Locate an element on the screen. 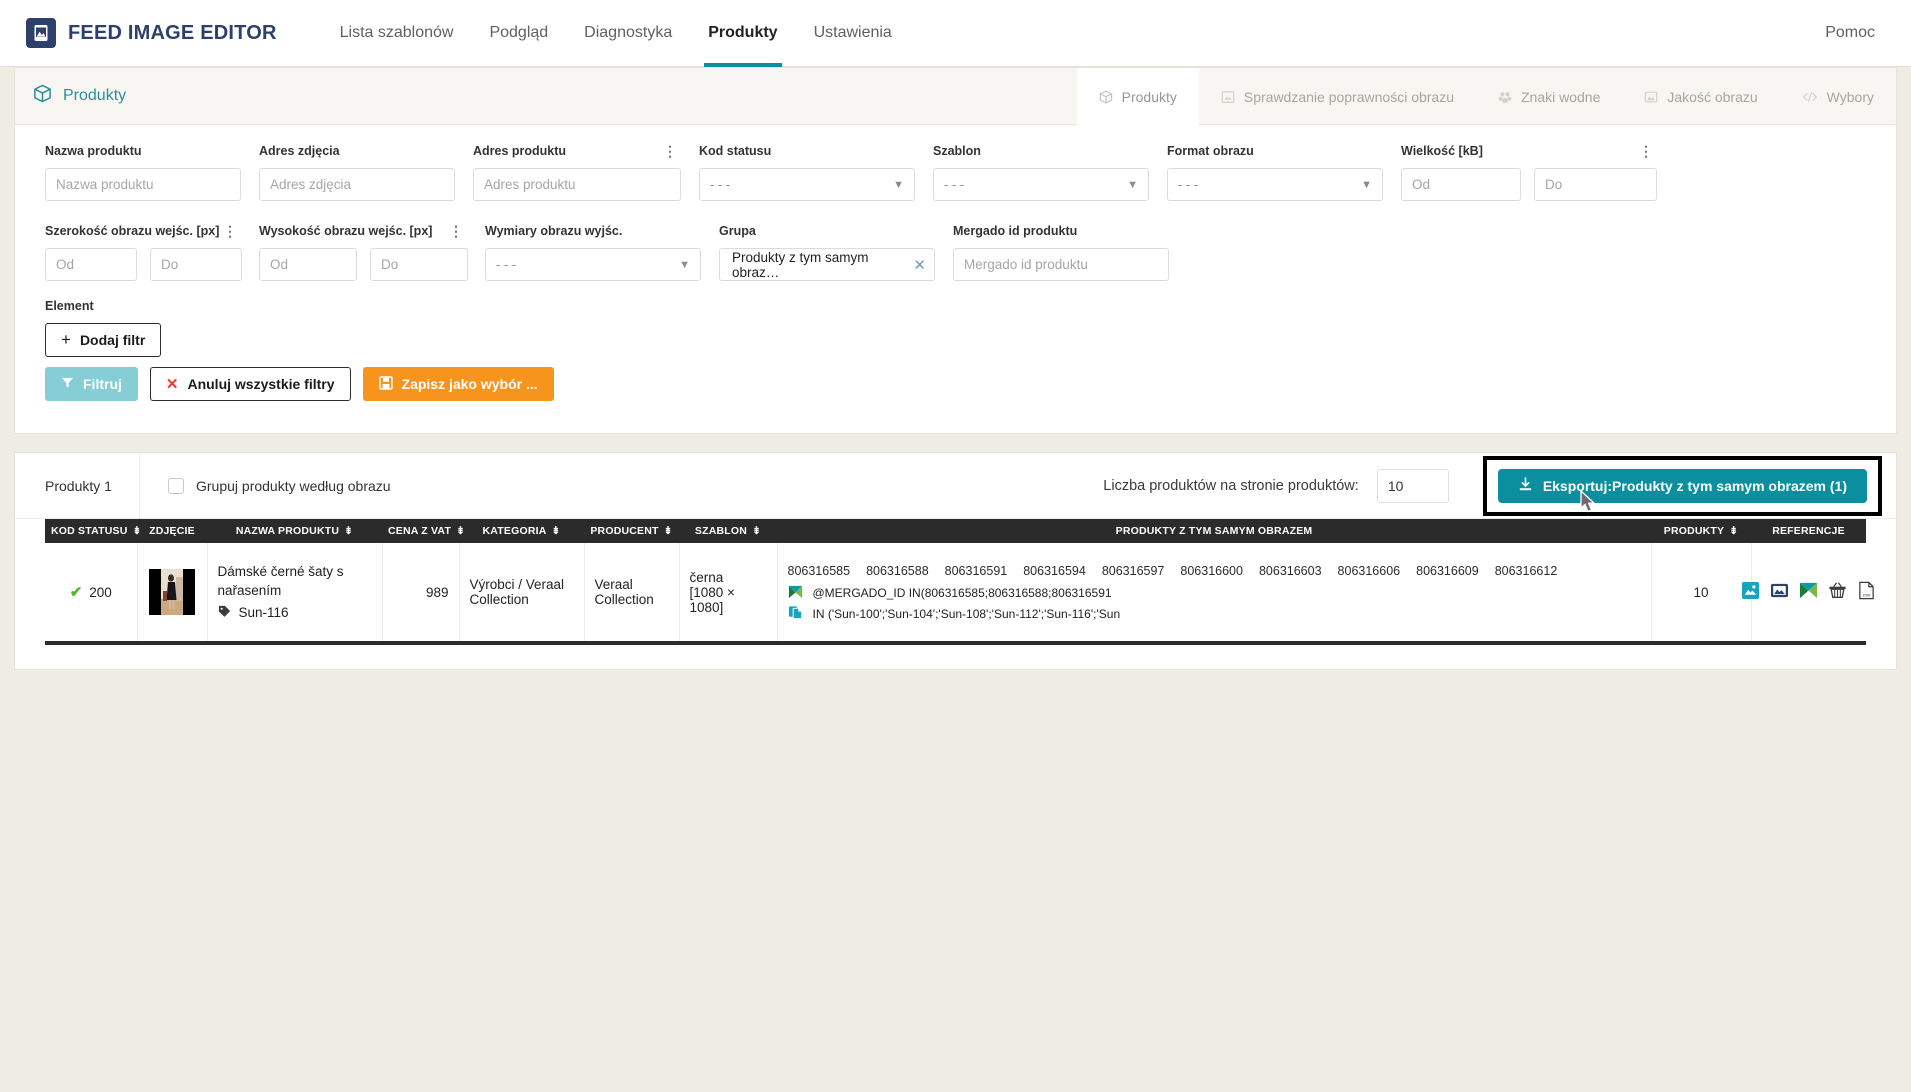  same-image-id: 806316594 is located at coordinates (1054, 571).